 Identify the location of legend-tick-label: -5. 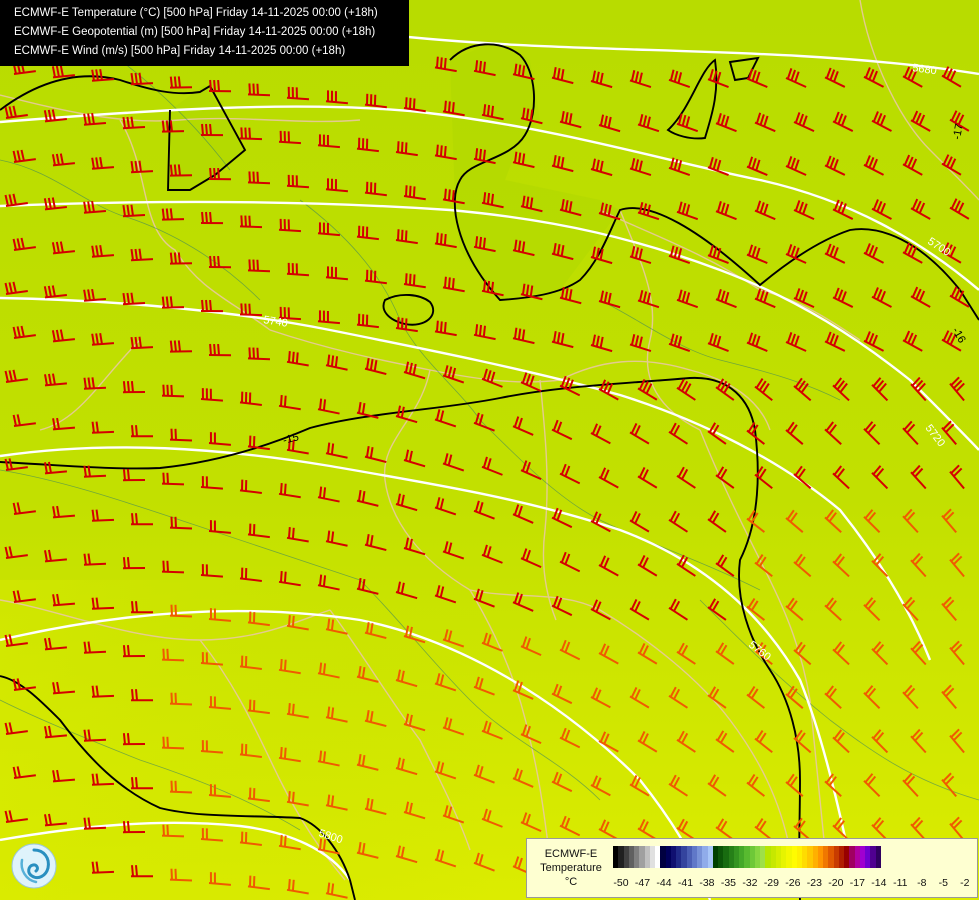
(943, 883).